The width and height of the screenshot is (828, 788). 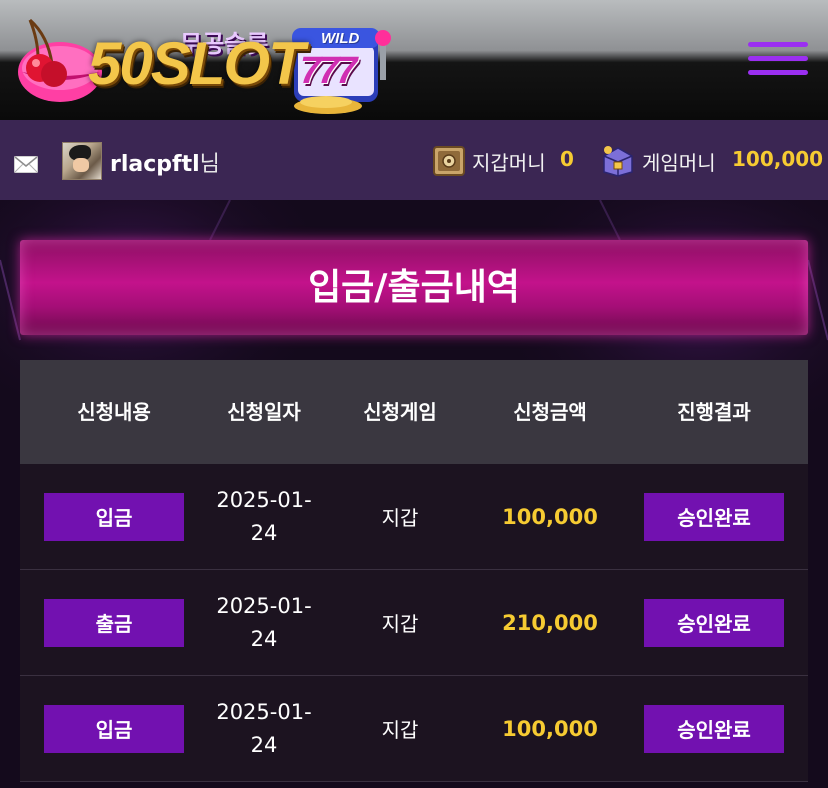 I want to click on game-money-value: 100,000, so click(x=778, y=159).